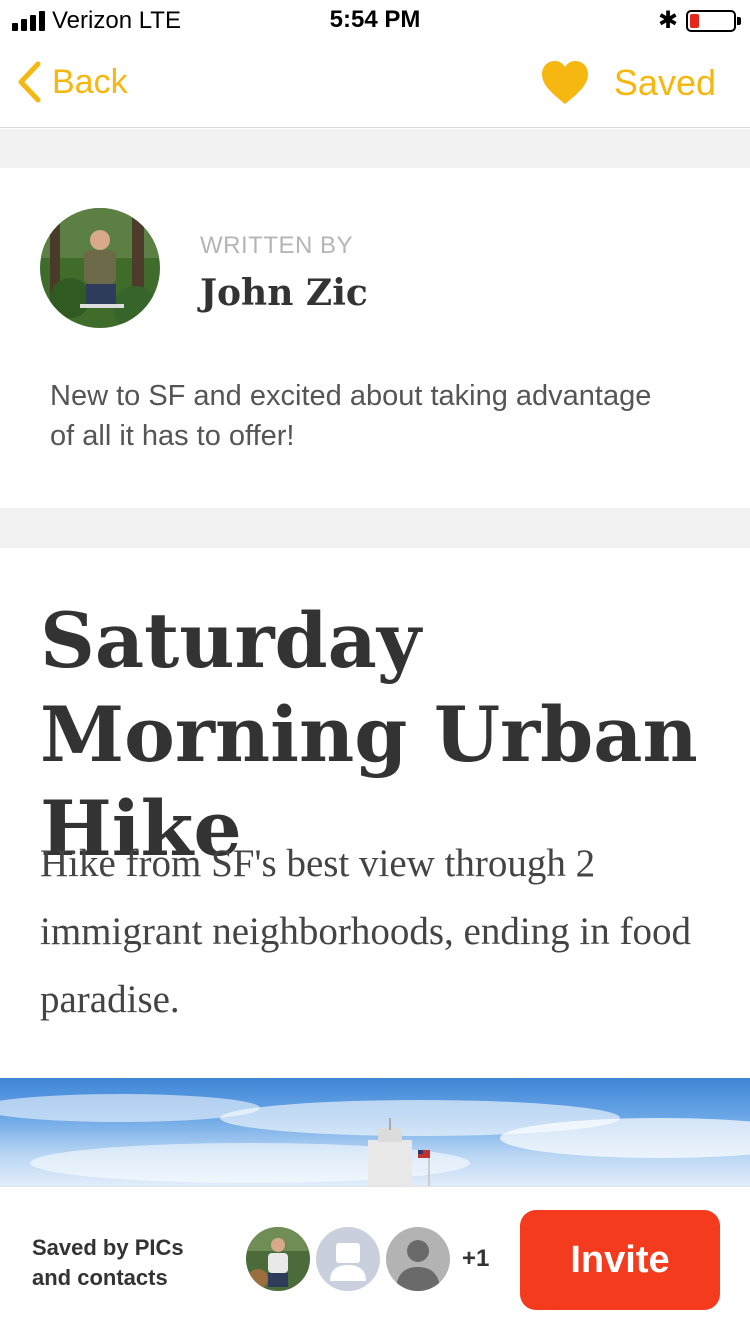 This screenshot has height=1334, width=750. What do you see at coordinates (276, 245) in the screenshot?
I see `written-by-label: WRITTEN BY` at bounding box center [276, 245].